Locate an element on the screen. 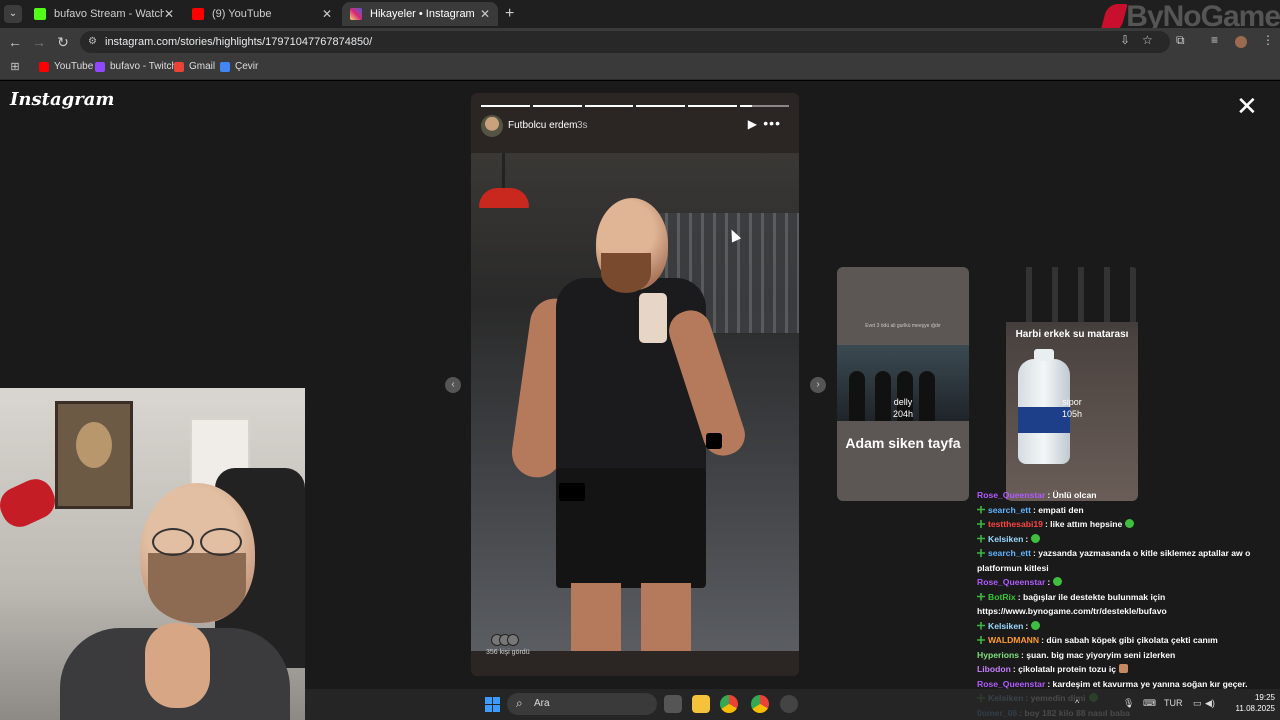 Image resolution: width=1280 pixels, height=720 pixels. bookmark-translate: Çevir is located at coordinates (239, 67).